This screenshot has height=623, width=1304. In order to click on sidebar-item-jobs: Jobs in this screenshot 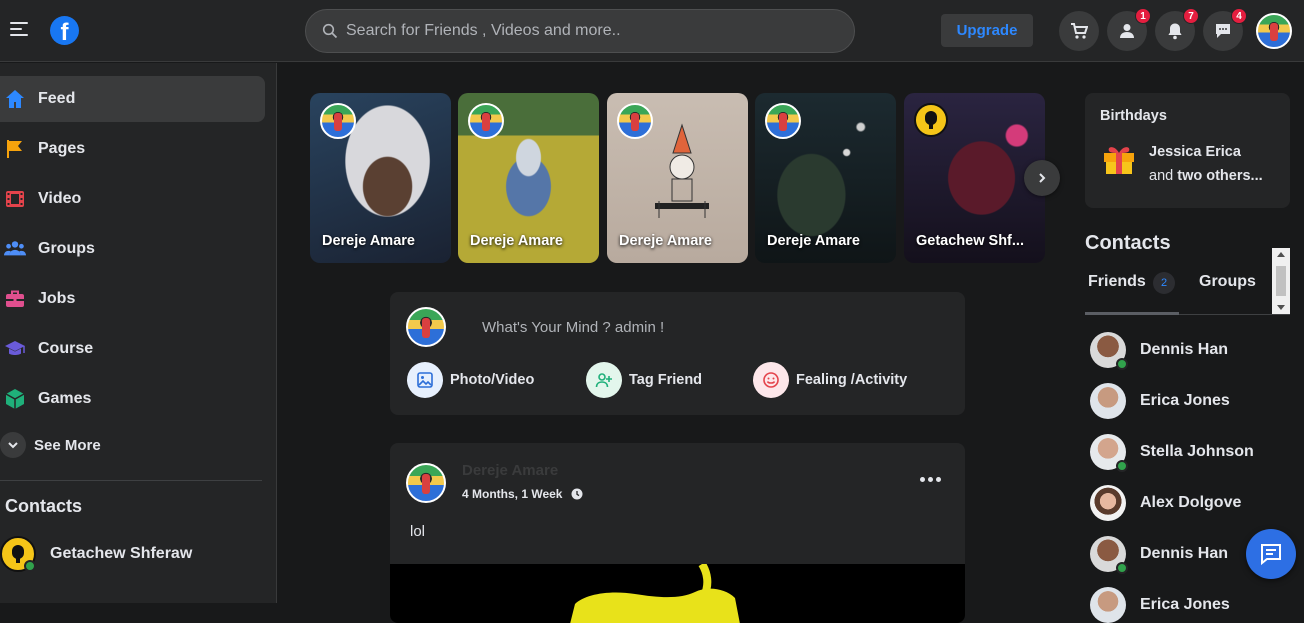, I will do `click(132, 299)`.